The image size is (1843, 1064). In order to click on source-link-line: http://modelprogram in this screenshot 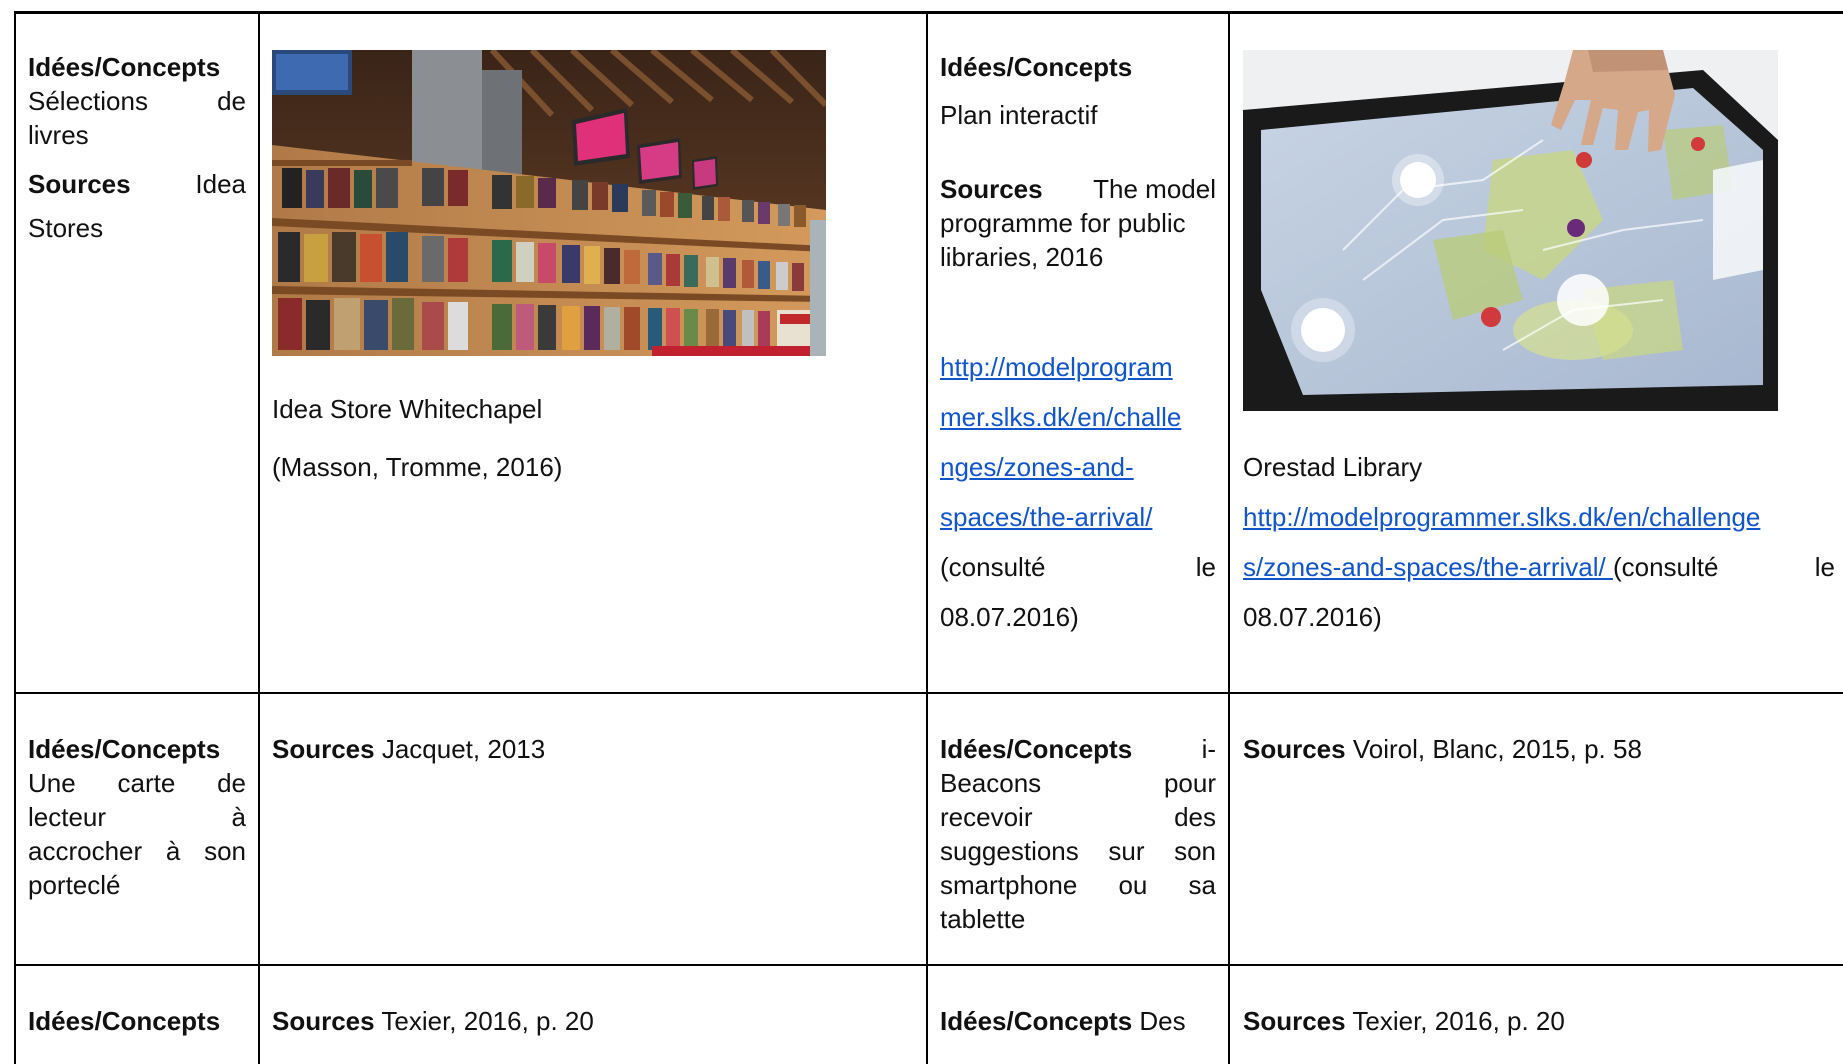, I will do `click(1078, 367)`.